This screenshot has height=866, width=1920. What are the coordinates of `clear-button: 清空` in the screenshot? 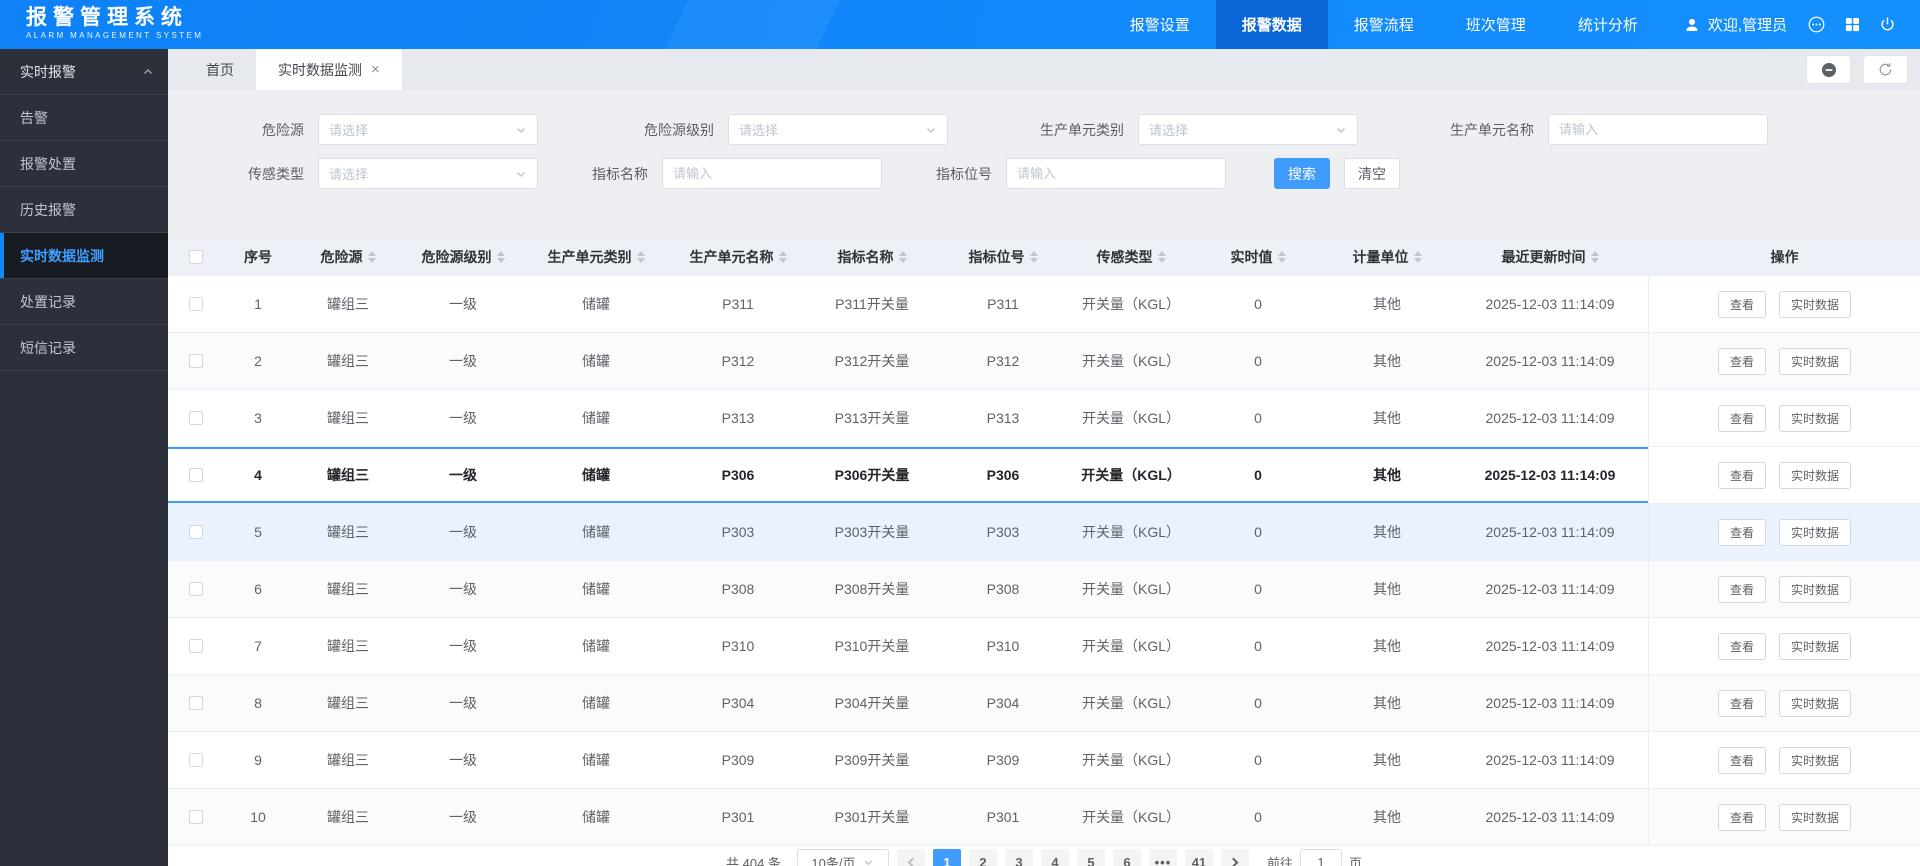 It's located at (1372, 173).